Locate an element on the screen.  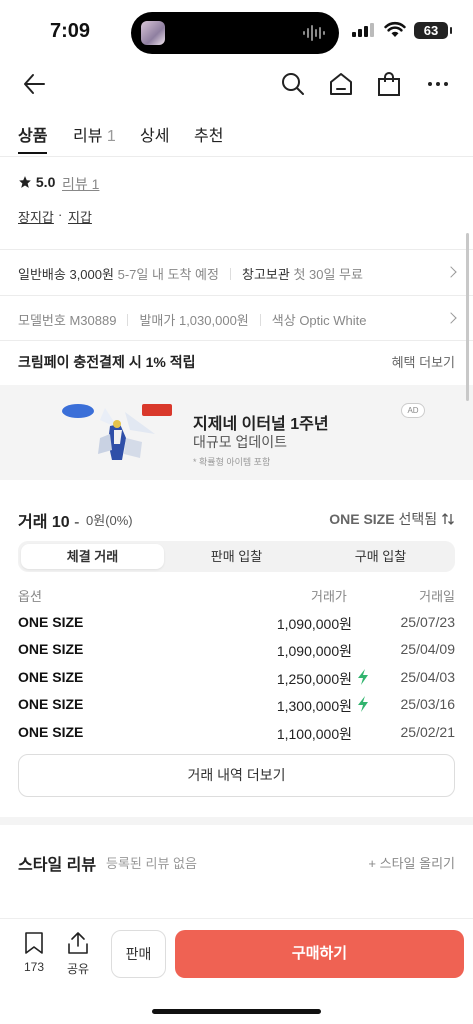
share-button: 공유 is located at coordinates (78, 954).